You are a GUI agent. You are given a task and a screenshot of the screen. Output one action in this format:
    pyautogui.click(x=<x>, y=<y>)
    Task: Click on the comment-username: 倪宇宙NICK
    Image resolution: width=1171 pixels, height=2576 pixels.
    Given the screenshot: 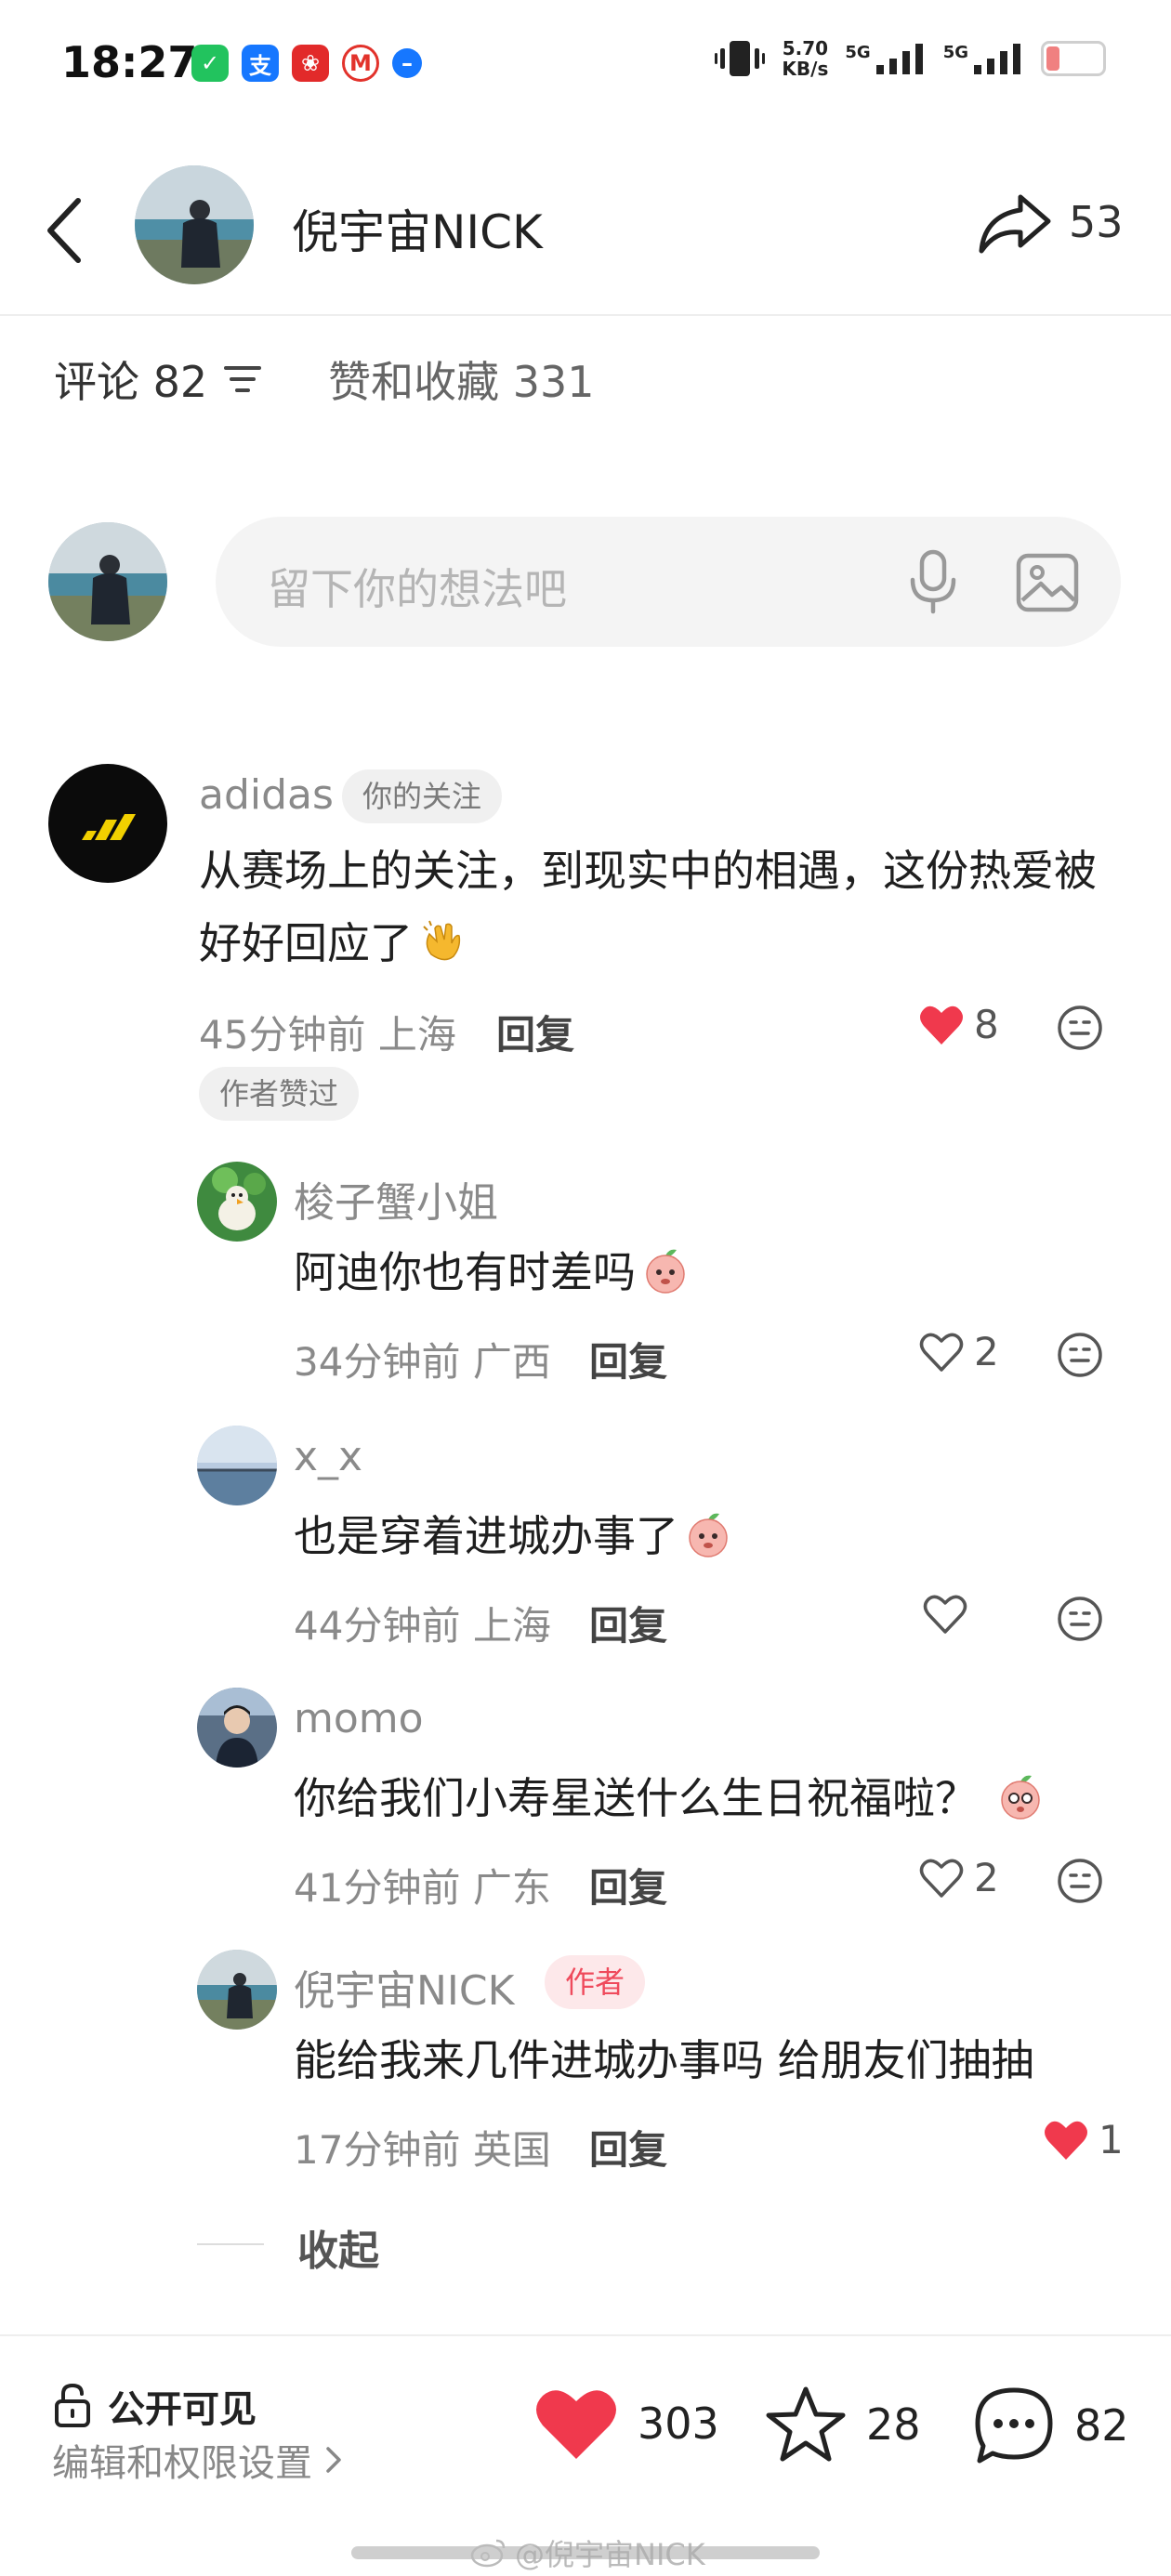 What is the action you would take?
    pyautogui.click(x=404, y=1987)
    